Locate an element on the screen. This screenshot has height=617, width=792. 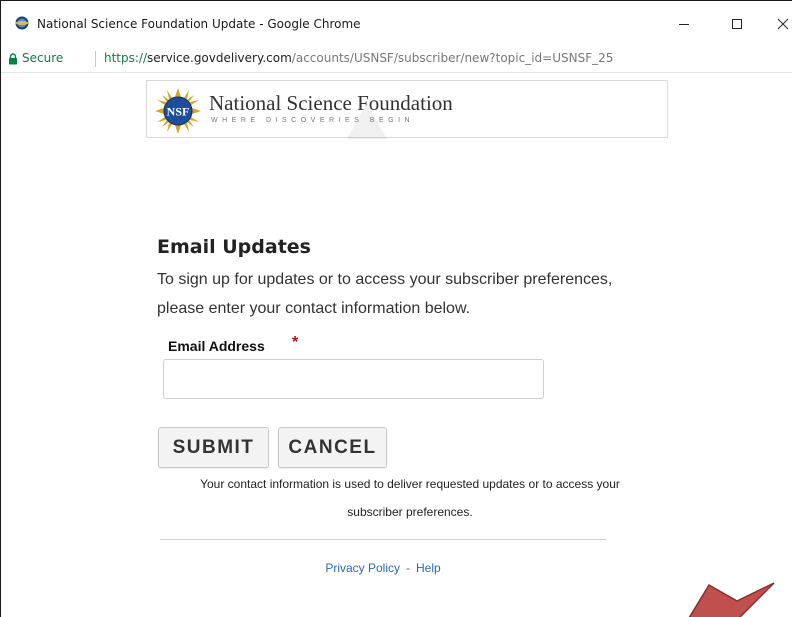
required-indicator: * is located at coordinates (295, 342).